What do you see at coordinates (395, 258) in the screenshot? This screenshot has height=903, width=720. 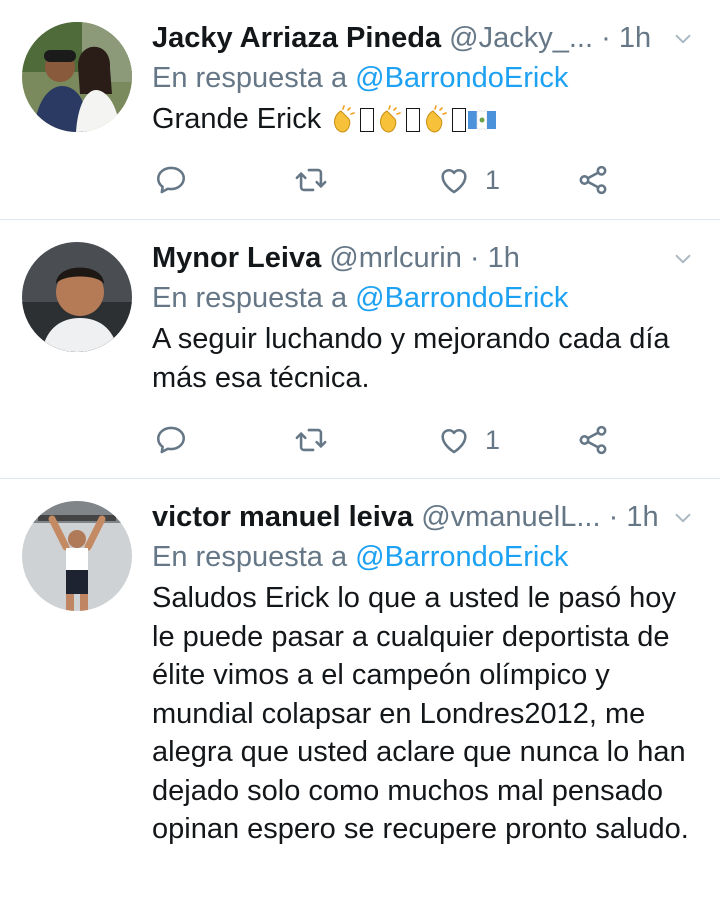 I see `author-handle: @mrlcurin` at bounding box center [395, 258].